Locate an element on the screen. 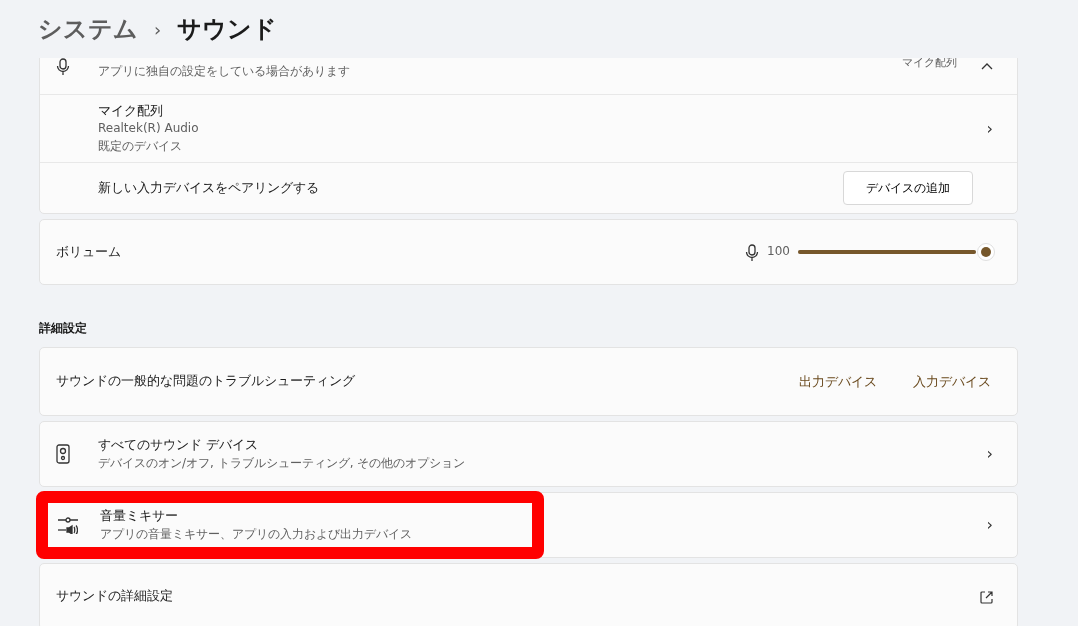 This screenshot has width=1078, height=626. breadcrumb-link: システム is located at coordinates (88, 29).